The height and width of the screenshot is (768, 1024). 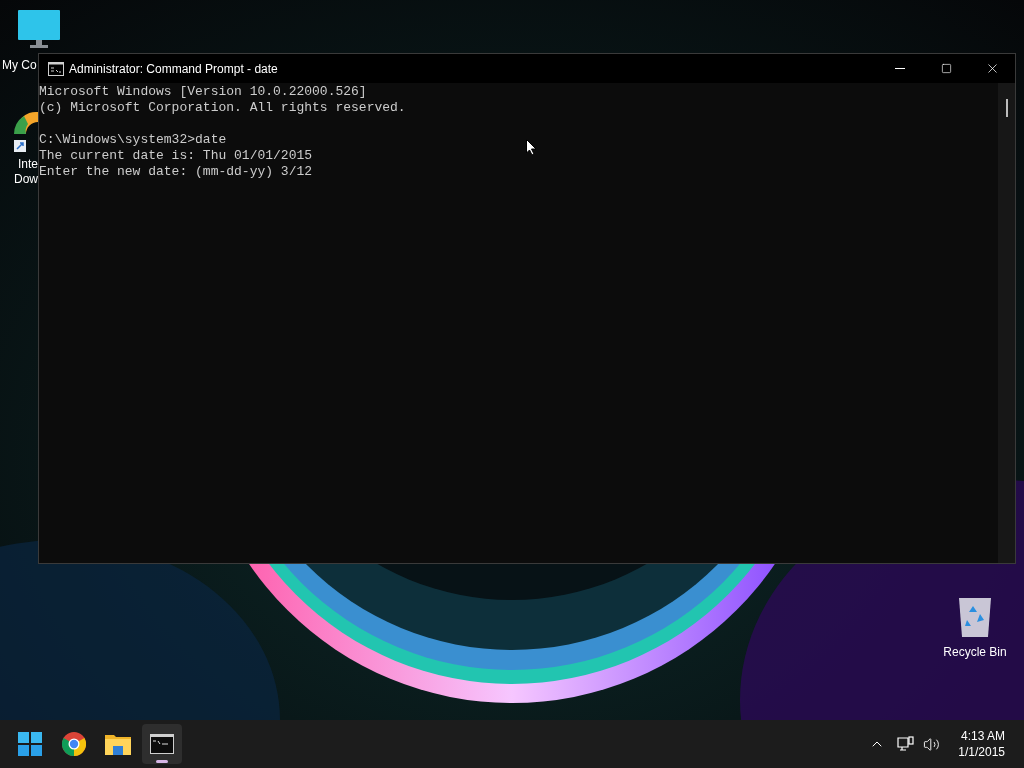 I want to click on volume-icon, so click(x=932, y=744).